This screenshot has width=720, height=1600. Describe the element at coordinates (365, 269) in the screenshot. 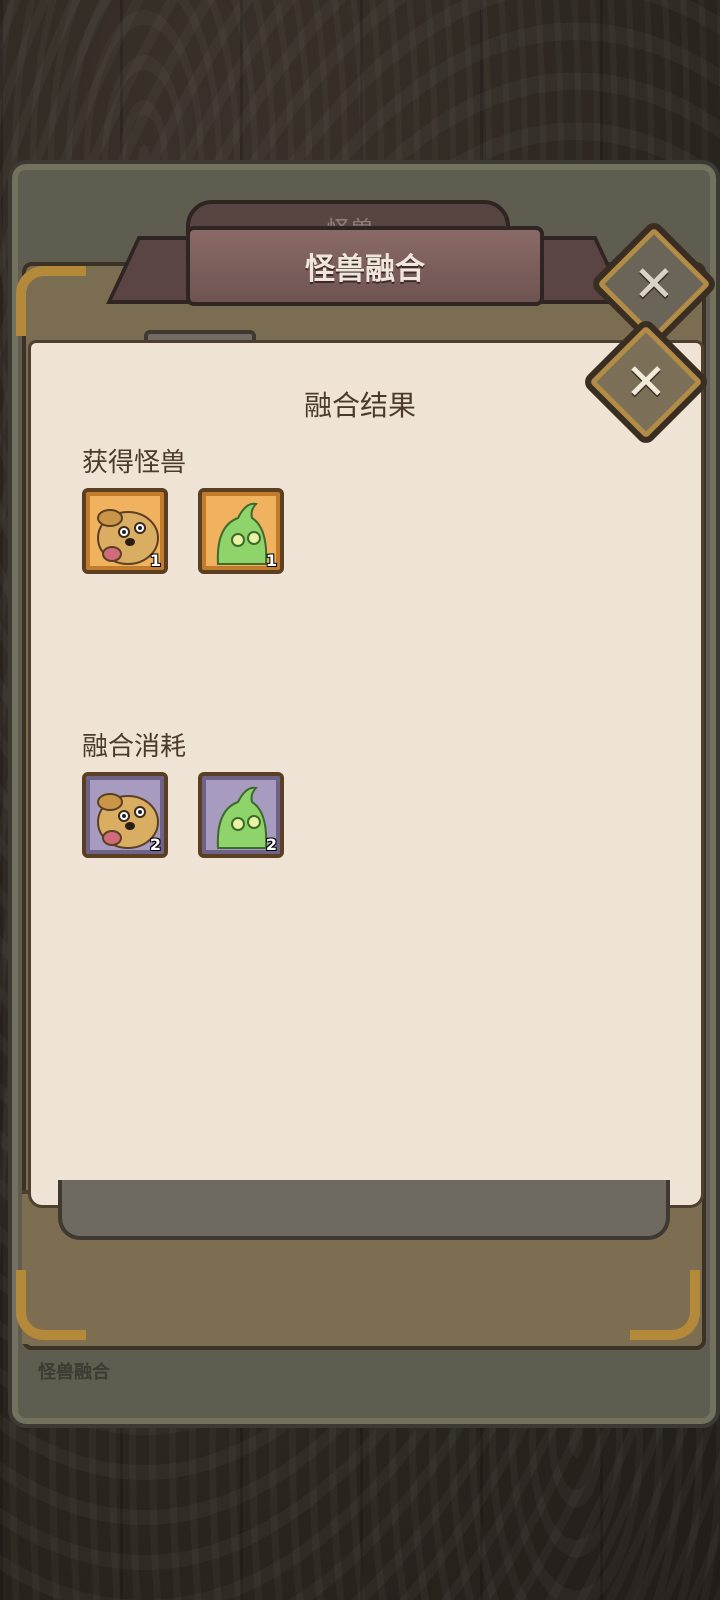

I see `dialog-title: 怪兽融合` at that location.